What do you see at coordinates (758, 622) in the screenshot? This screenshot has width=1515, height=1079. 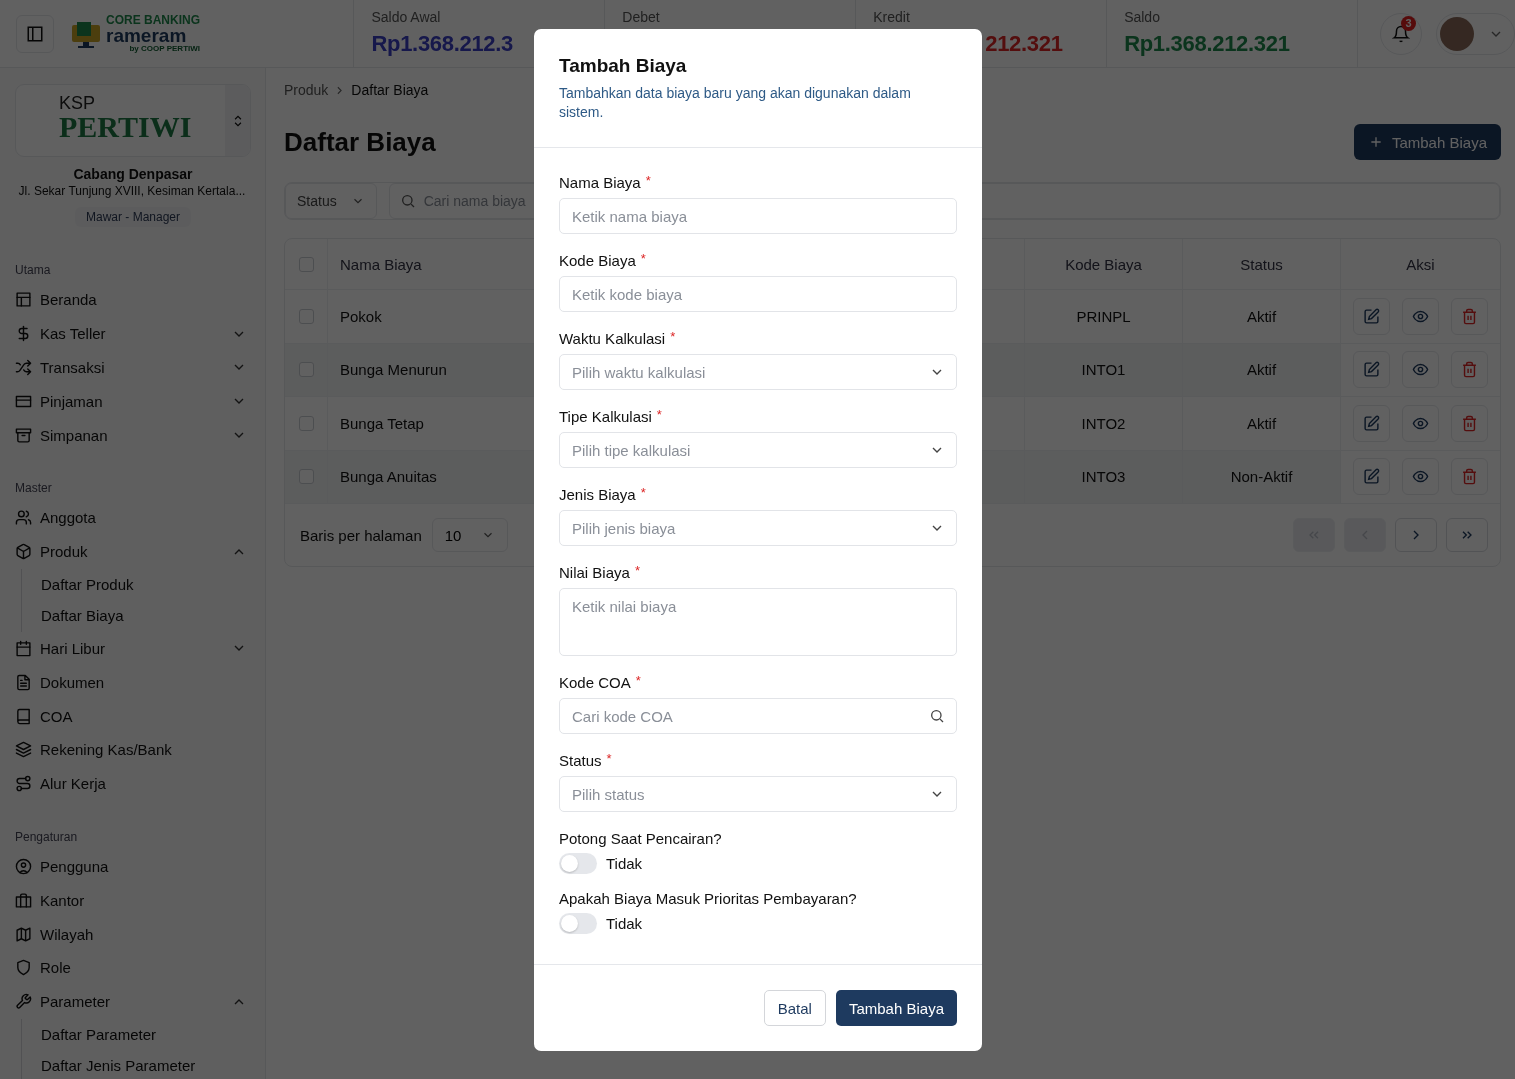 I see `textarea-field: Ketik nilai biaya` at bounding box center [758, 622].